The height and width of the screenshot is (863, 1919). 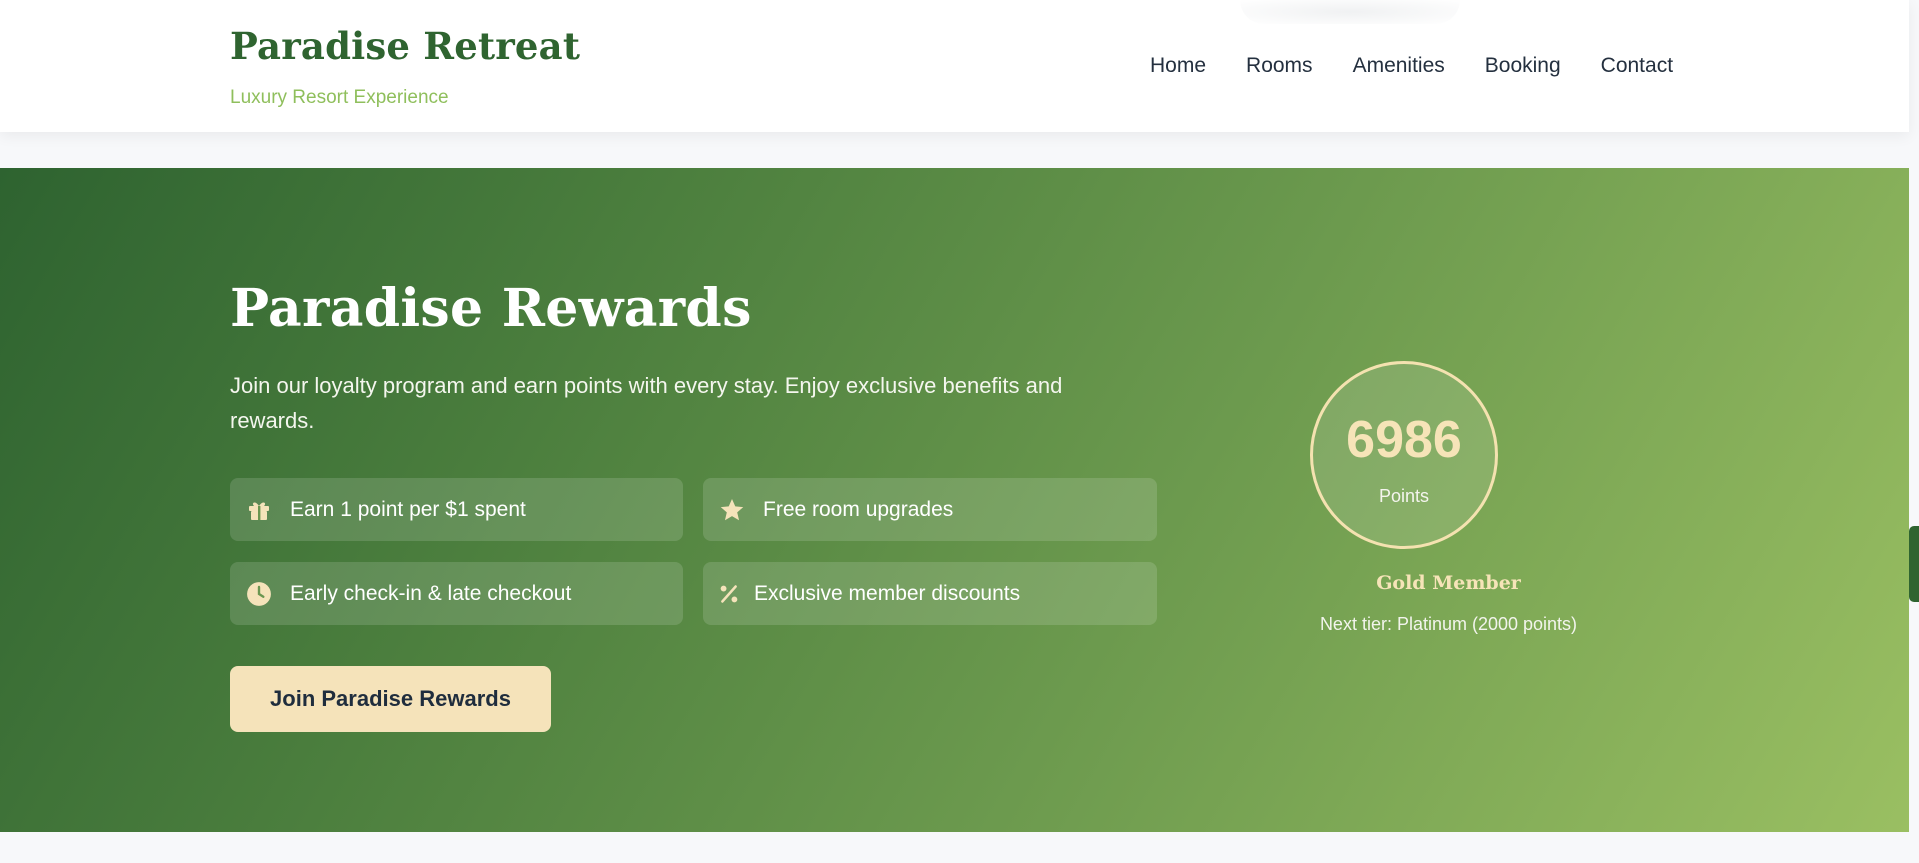 What do you see at coordinates (1350, 12) in the screenshot?
I see `header-decoration` at bounding box center [1350, 12].